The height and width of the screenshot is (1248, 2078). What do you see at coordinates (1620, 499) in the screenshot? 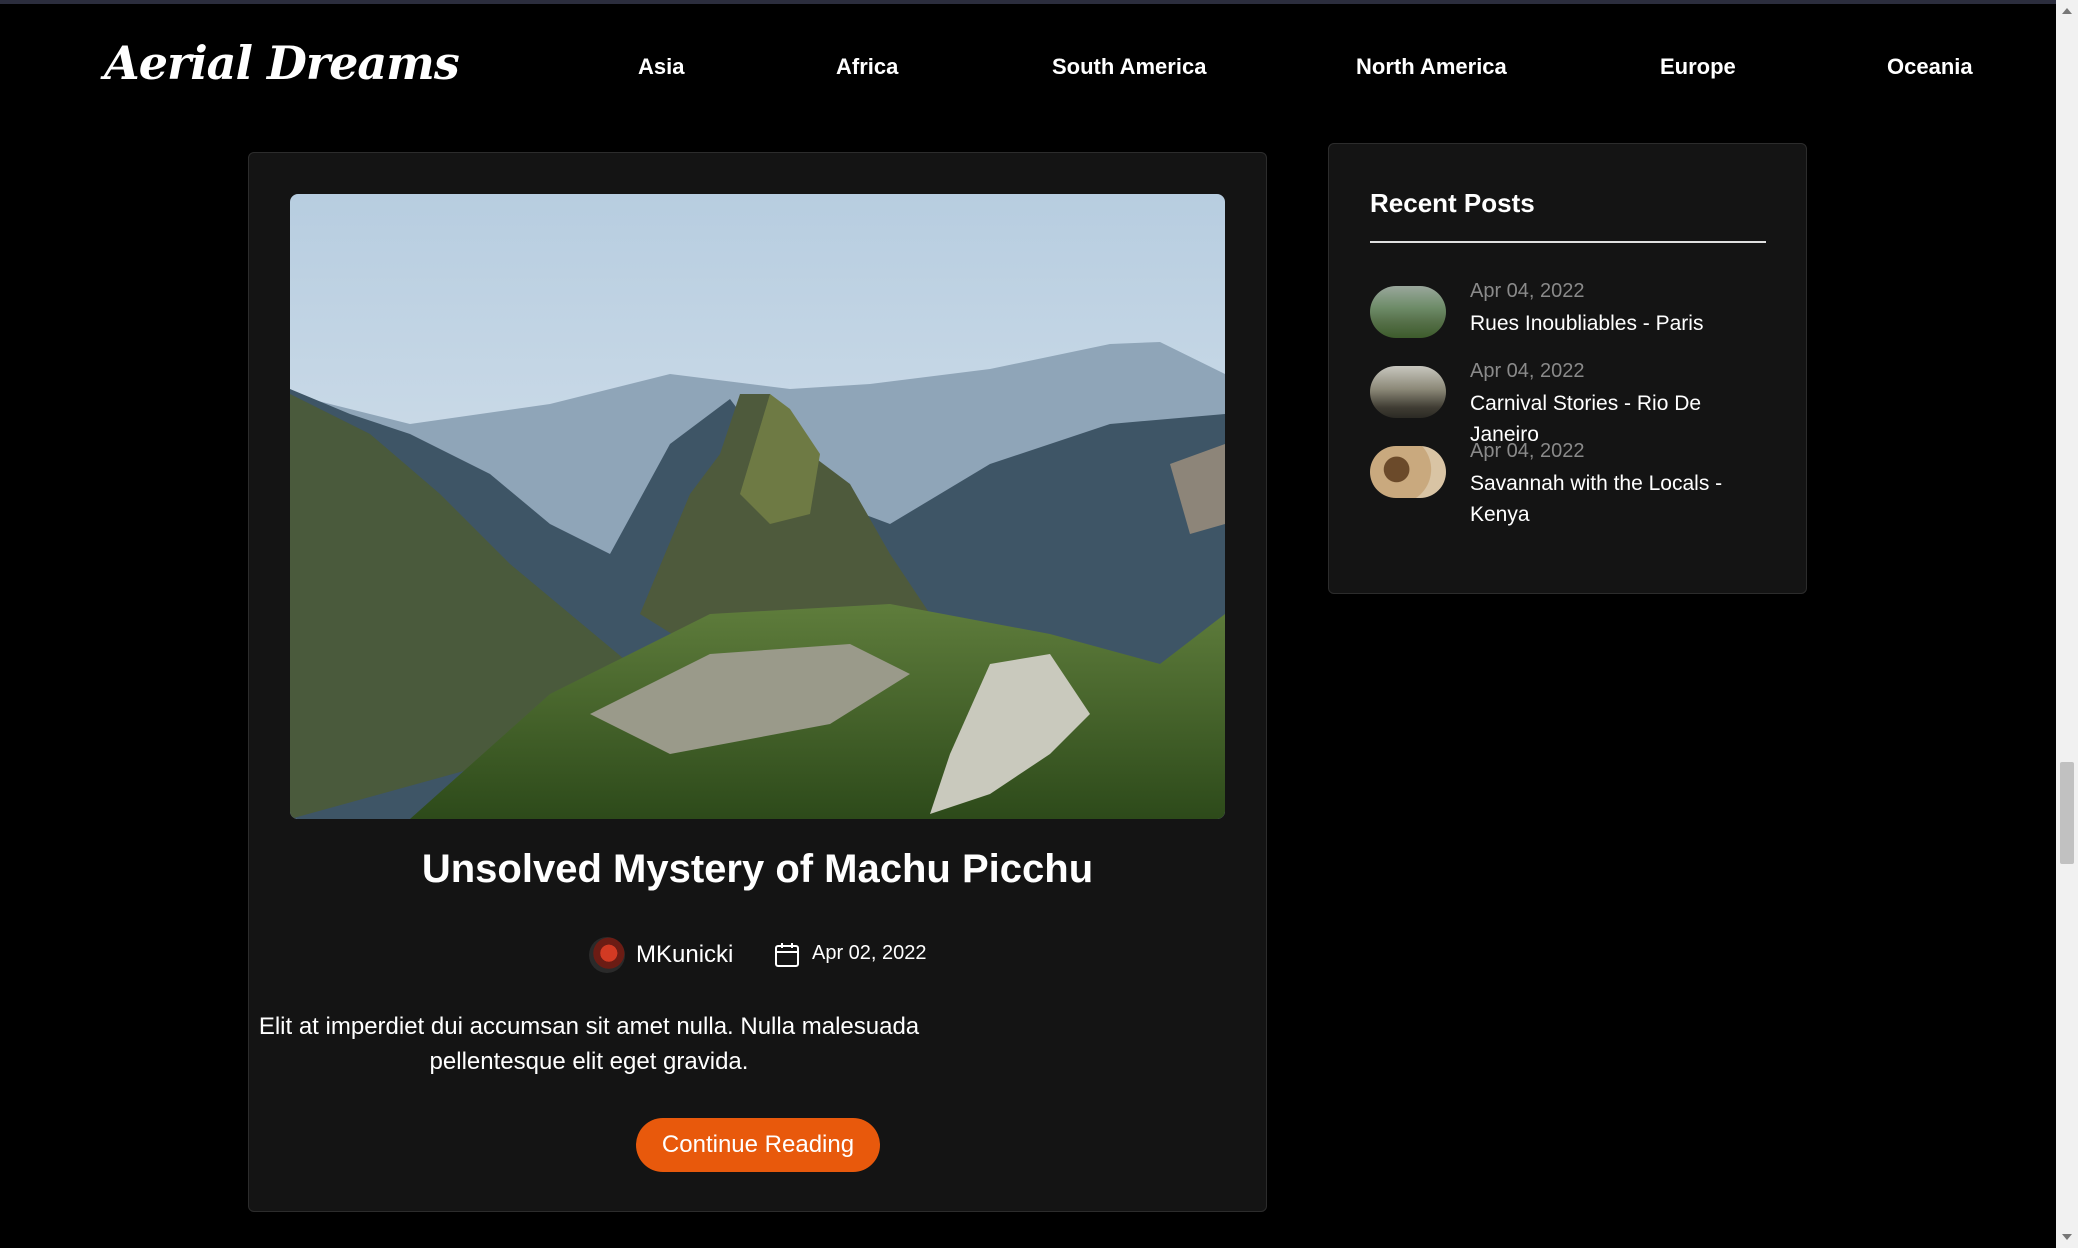
I see `recent-post-title: Savannah with the Locals - Kenya` at bounding box center [1620, 499].